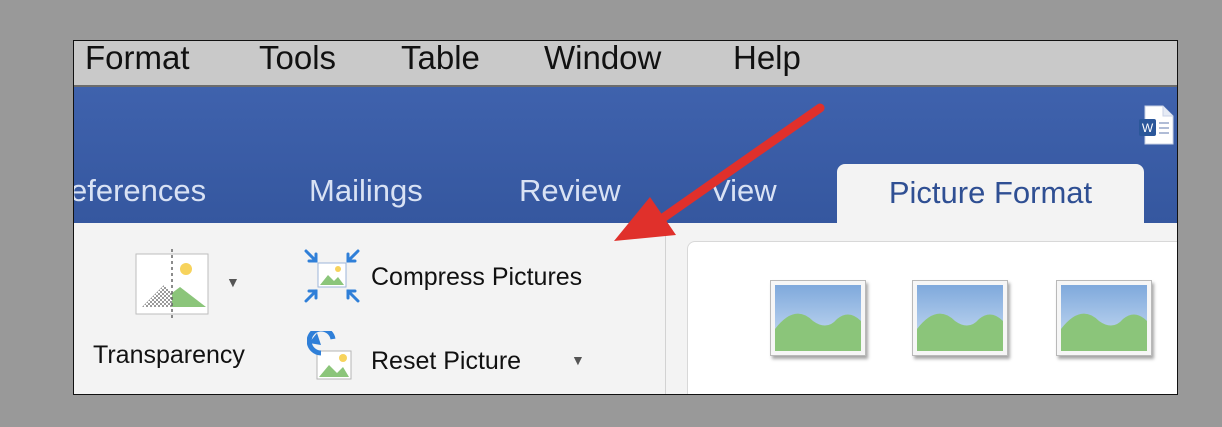  I want to click on menu-help: Help, so click(767, 63).